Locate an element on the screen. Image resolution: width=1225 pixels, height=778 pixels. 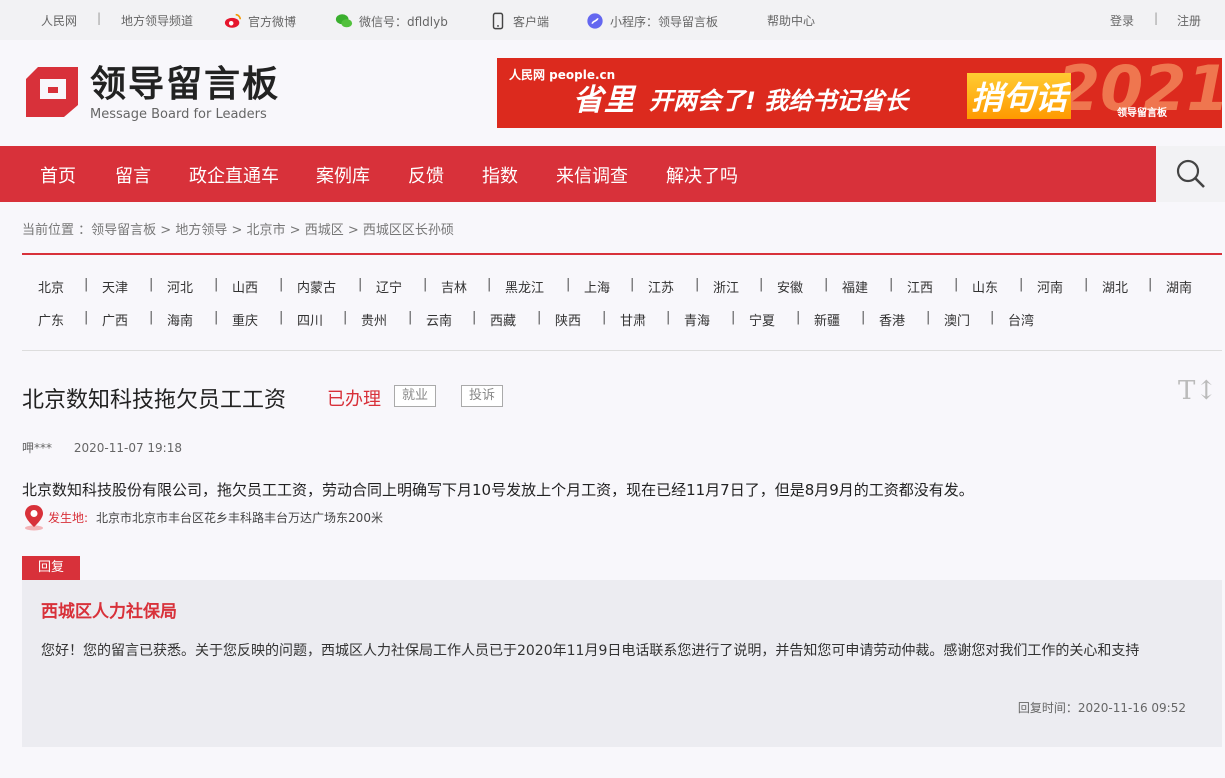
register-link-label: 注册 is located at coordinates (1189, 21).